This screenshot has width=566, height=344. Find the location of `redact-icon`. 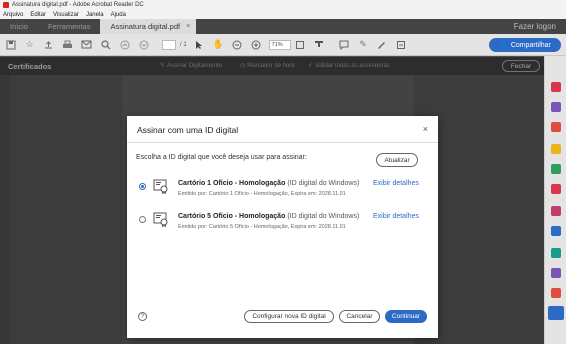

redact-icon is located at coordinates (556, 211).